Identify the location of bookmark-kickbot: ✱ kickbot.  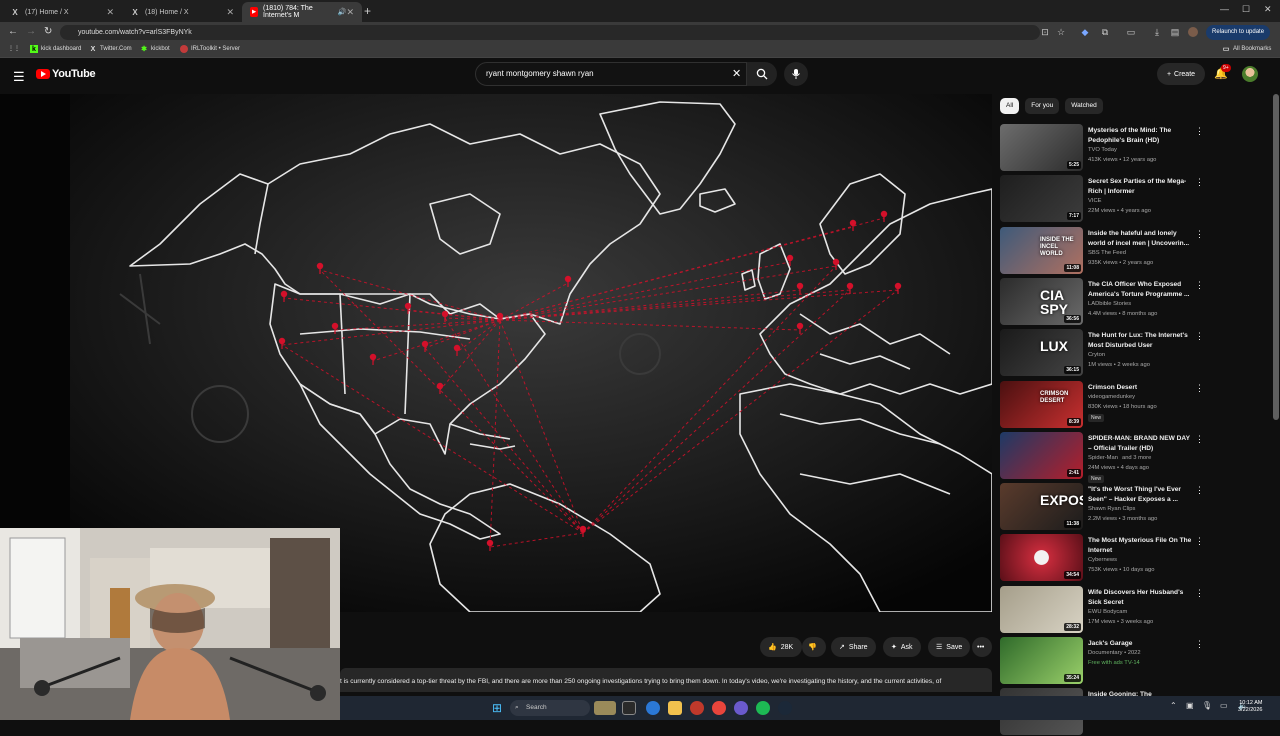
(155, 49).